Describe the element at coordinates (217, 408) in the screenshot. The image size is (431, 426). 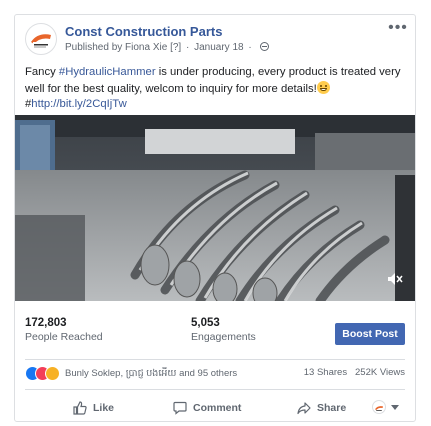
I see `comment-label: Comment` at that location.